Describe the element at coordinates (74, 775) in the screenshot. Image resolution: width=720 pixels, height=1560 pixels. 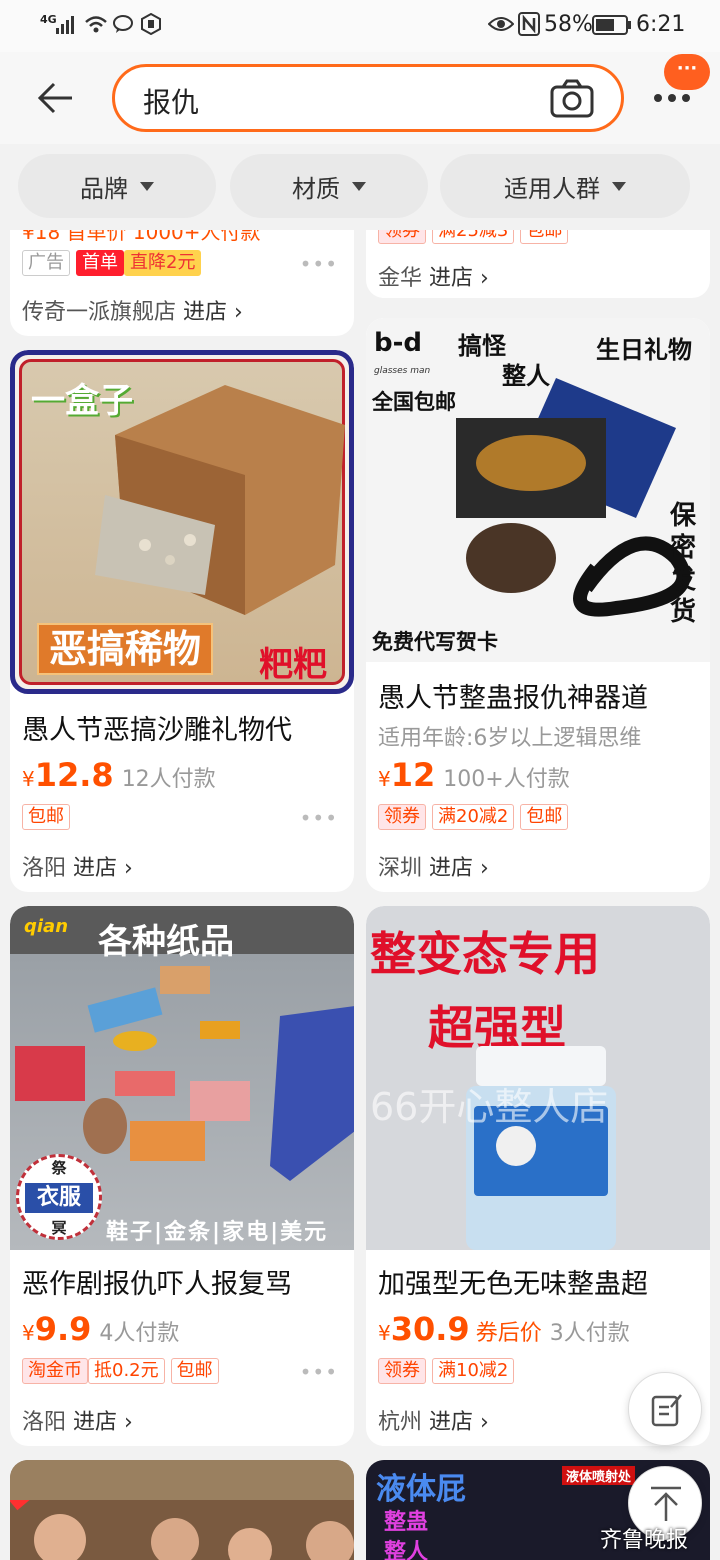
I see `price: 12.8` at that location.